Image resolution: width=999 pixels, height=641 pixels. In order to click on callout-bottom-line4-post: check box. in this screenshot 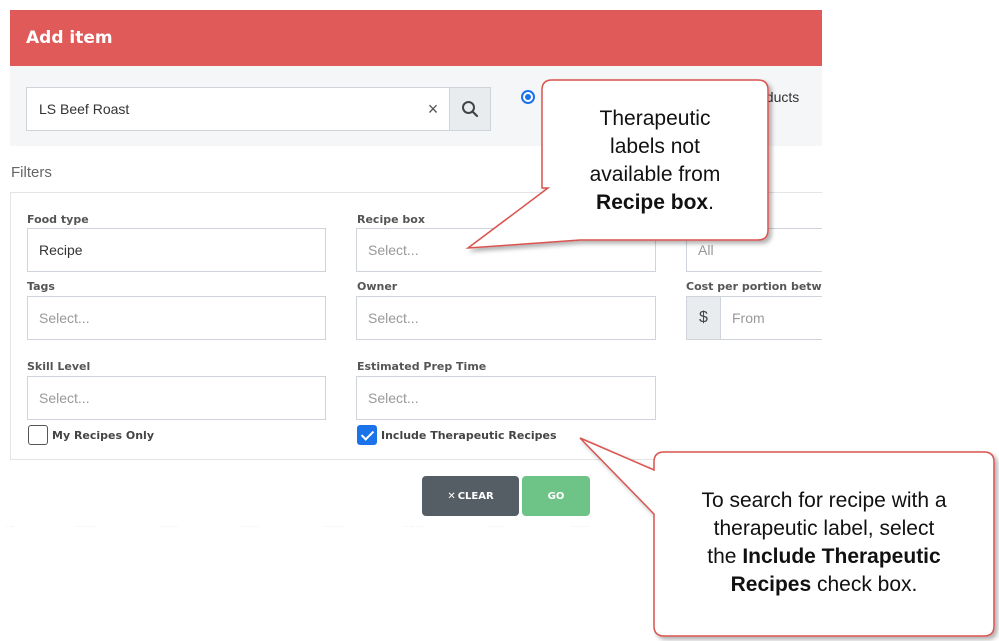, I will do `click(864, 584)`.